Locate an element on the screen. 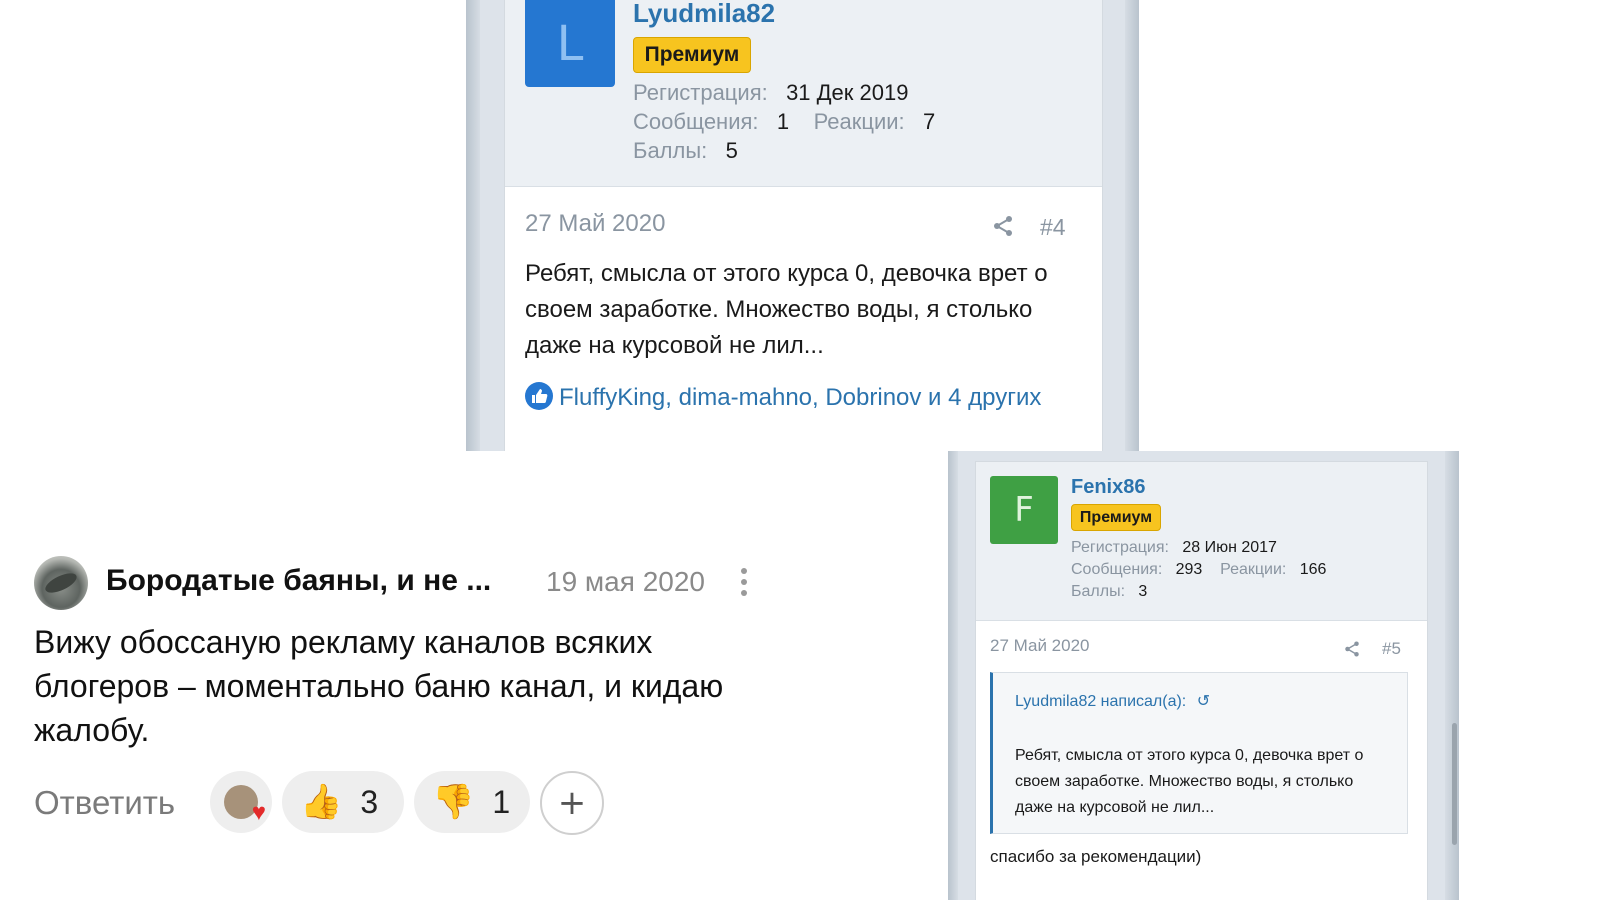 The height and width of the screenshot is (900, 1600). thumbs-up-emoji-icon: 👍 is located at coordinates (321, 802).